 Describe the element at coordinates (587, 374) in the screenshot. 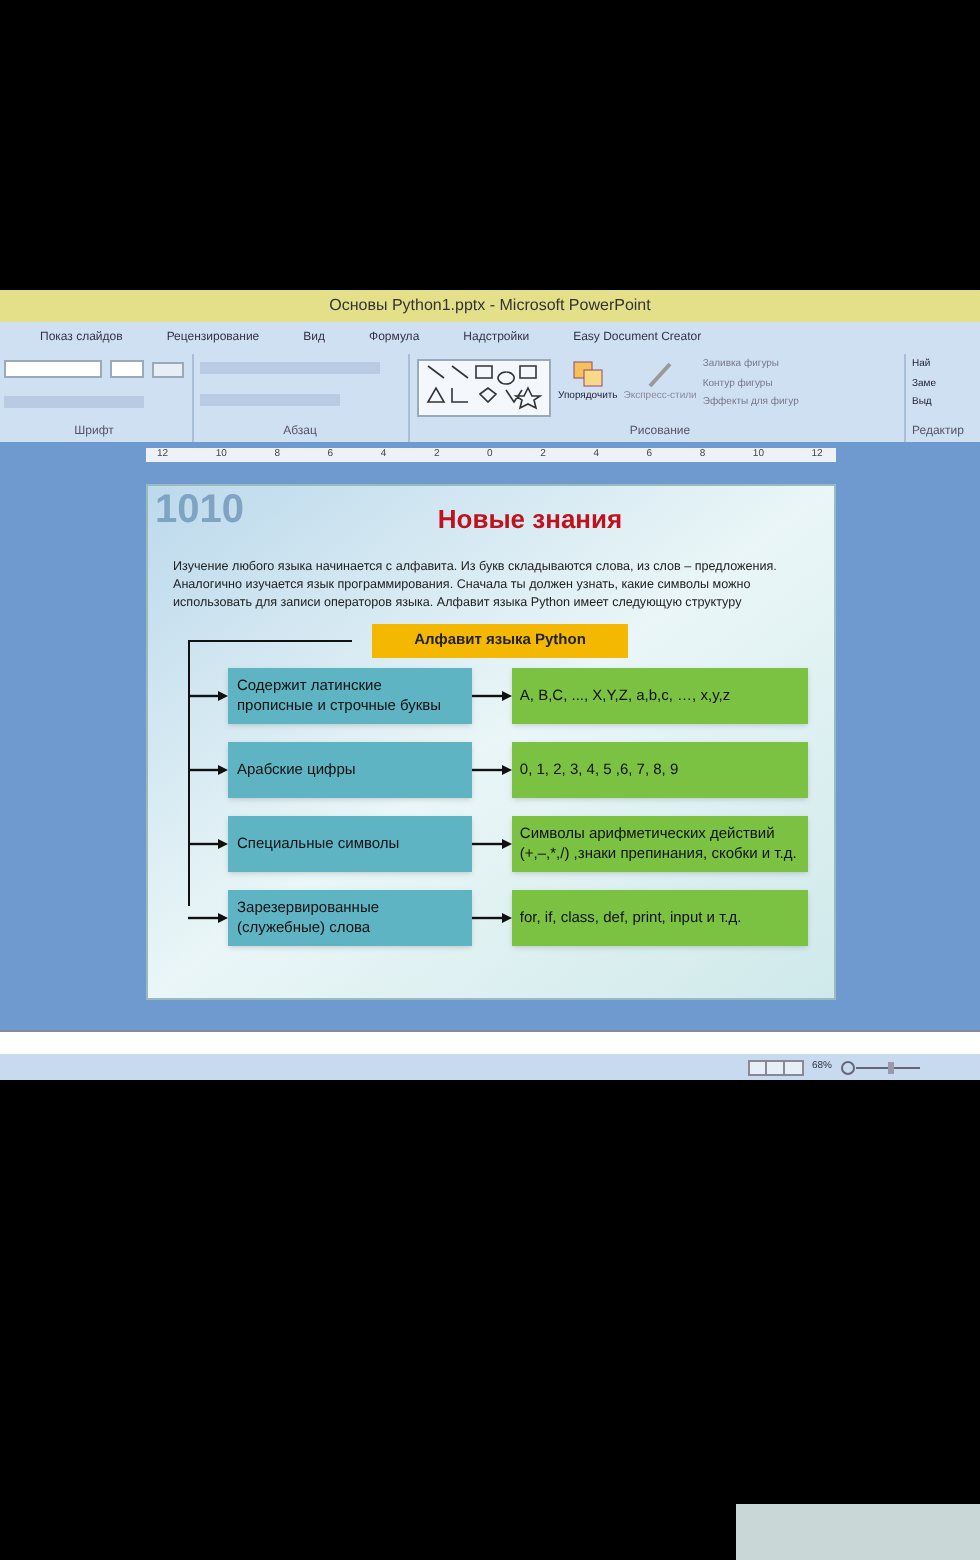

I see `arrange-icon` at that location.